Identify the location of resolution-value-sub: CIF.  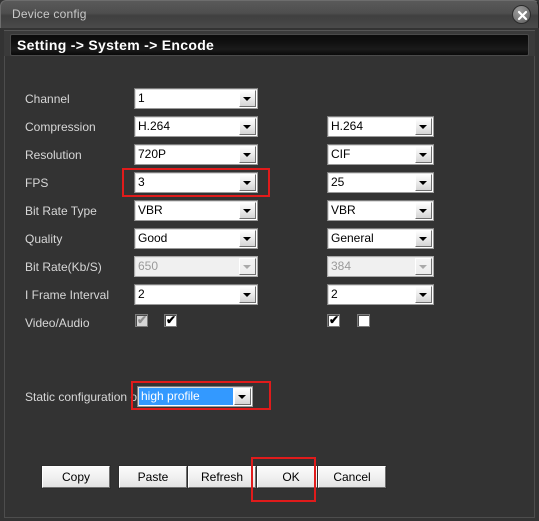
(341, 154).